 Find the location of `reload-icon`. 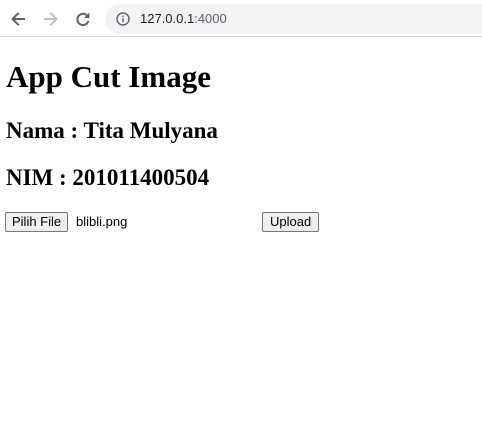

reload-icon is located at coordinates (83, 19).